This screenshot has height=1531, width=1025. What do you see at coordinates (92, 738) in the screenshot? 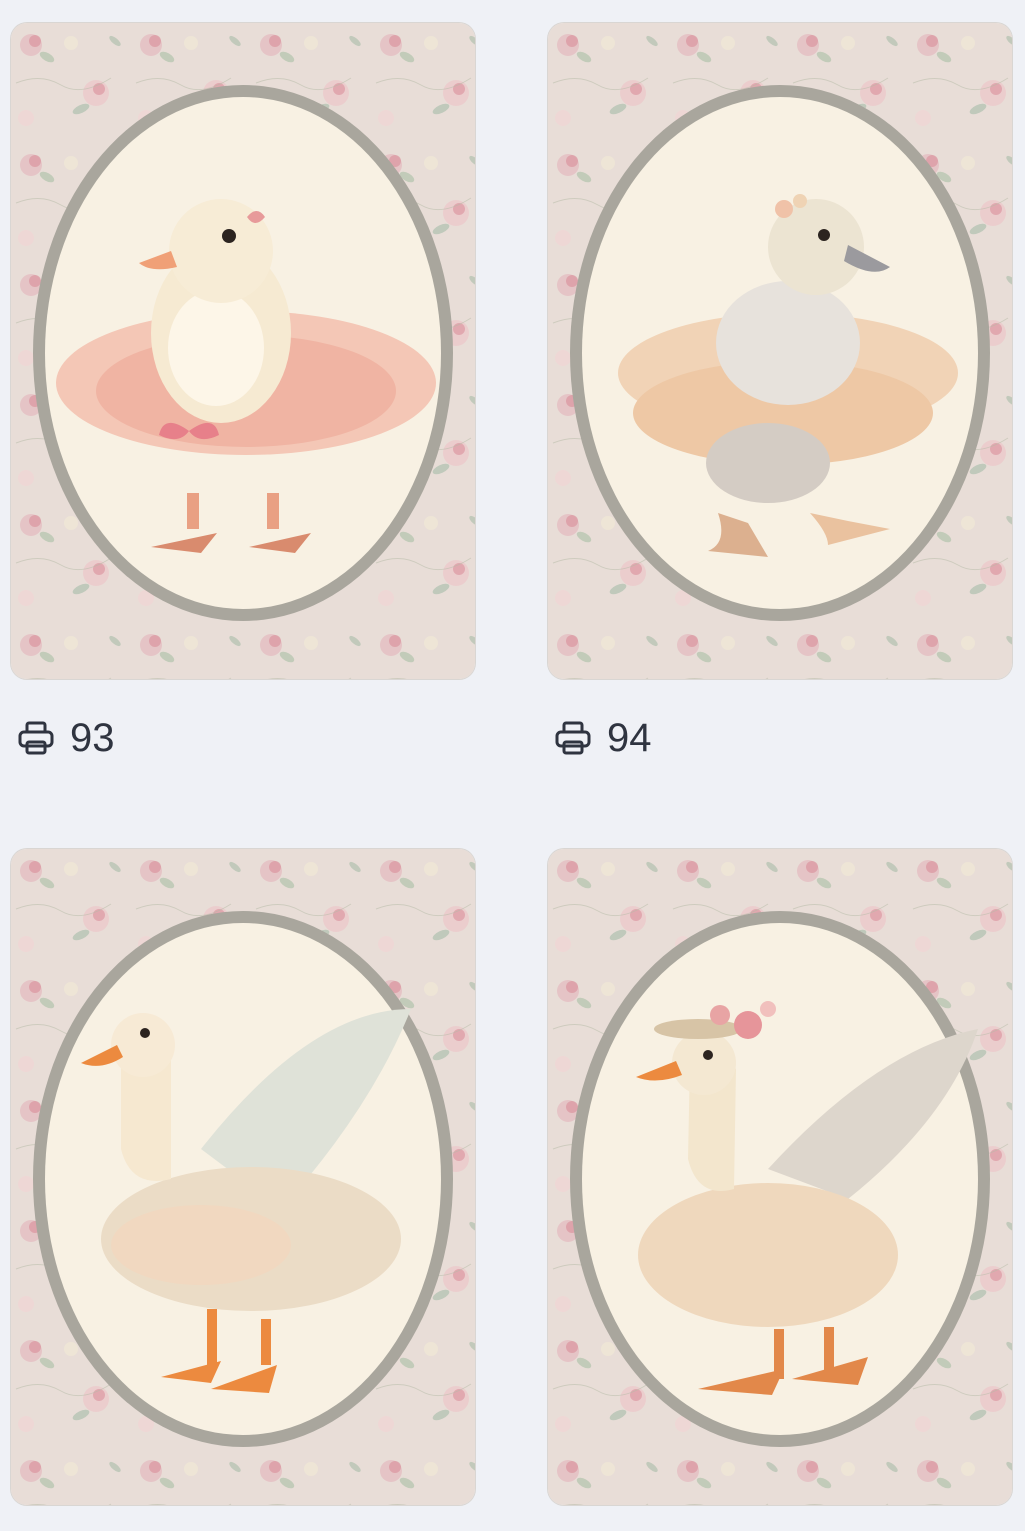
I see `print-count: 93` at bounding box center [92, 738].